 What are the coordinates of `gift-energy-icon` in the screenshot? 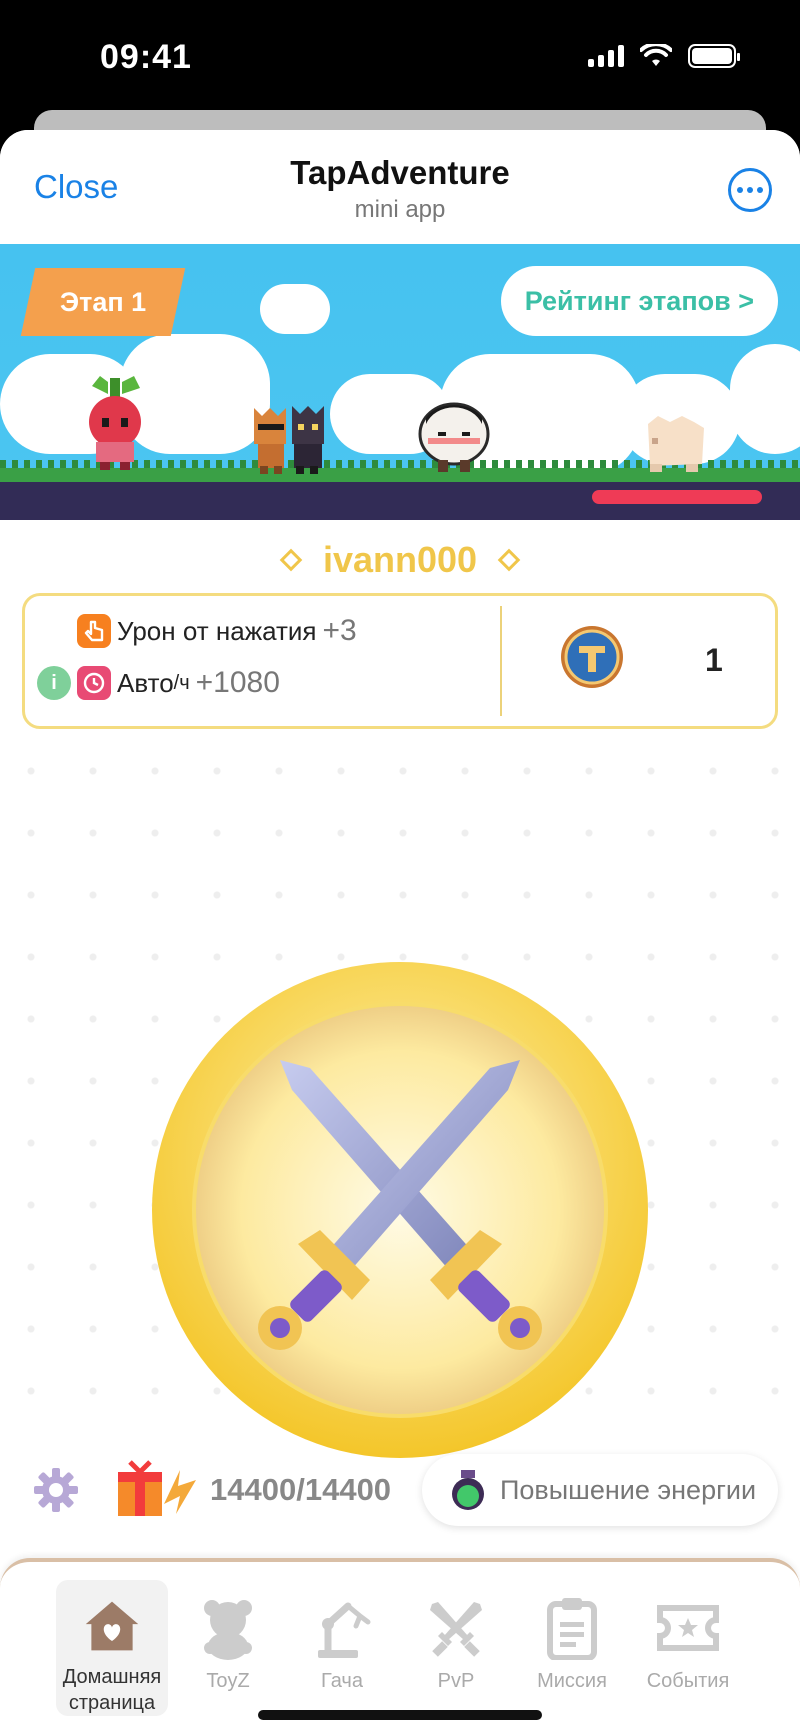 It's located at (157, 1488).